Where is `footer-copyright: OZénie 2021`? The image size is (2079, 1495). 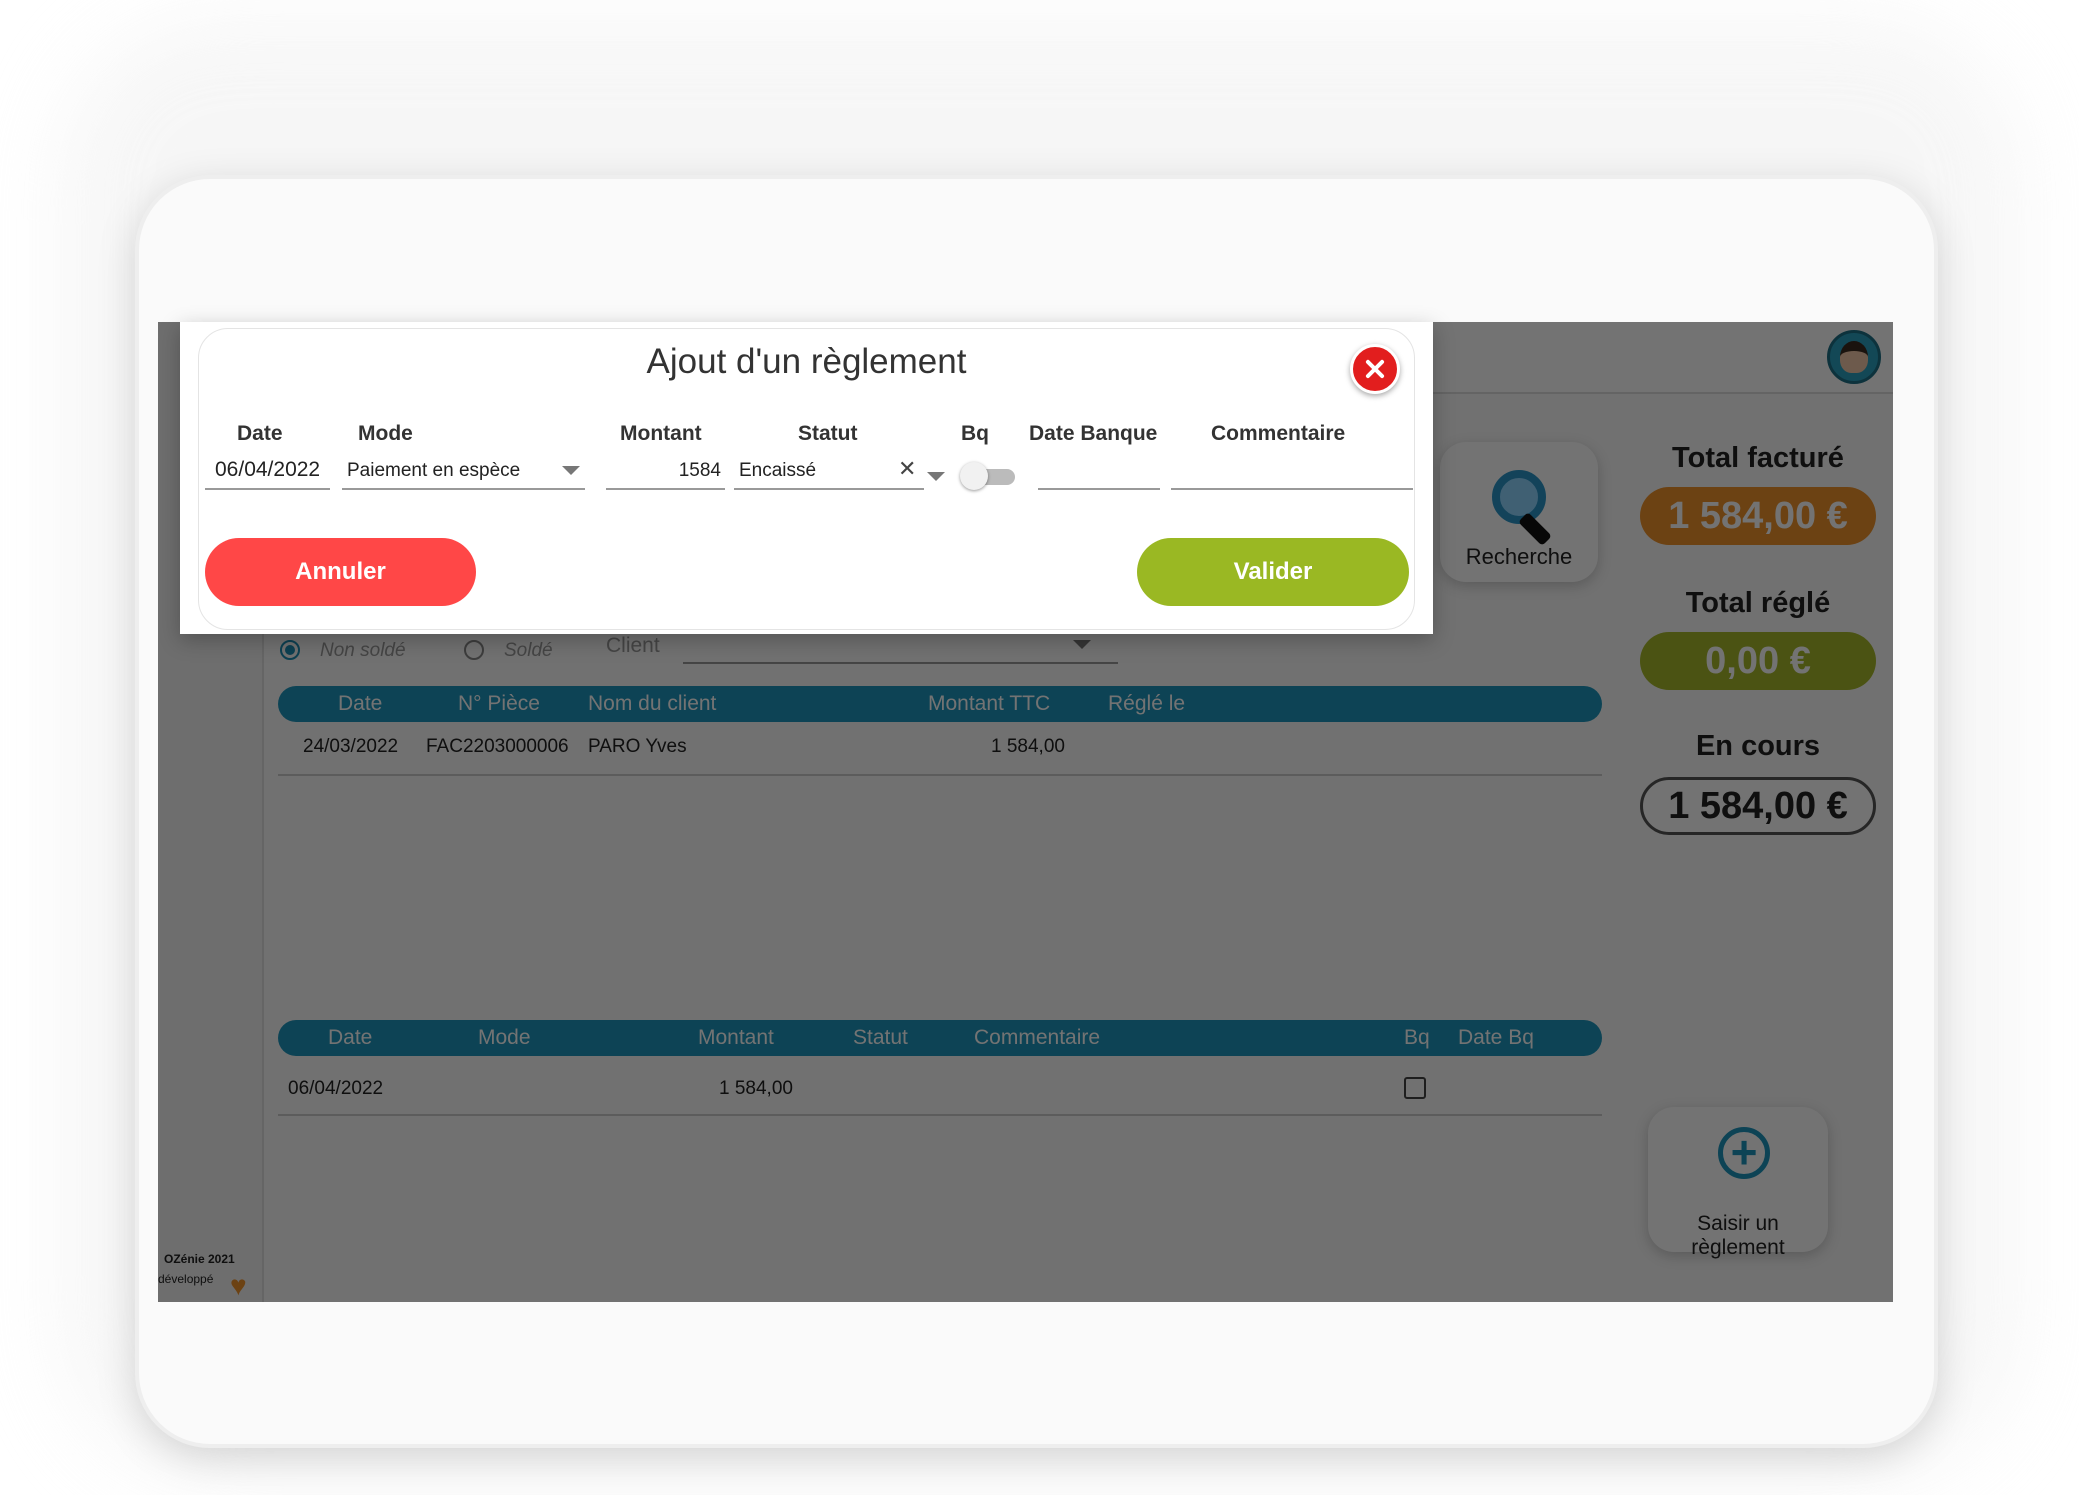
footer-copyright: OZénie 2021 is located at coordinates (199, 1259).